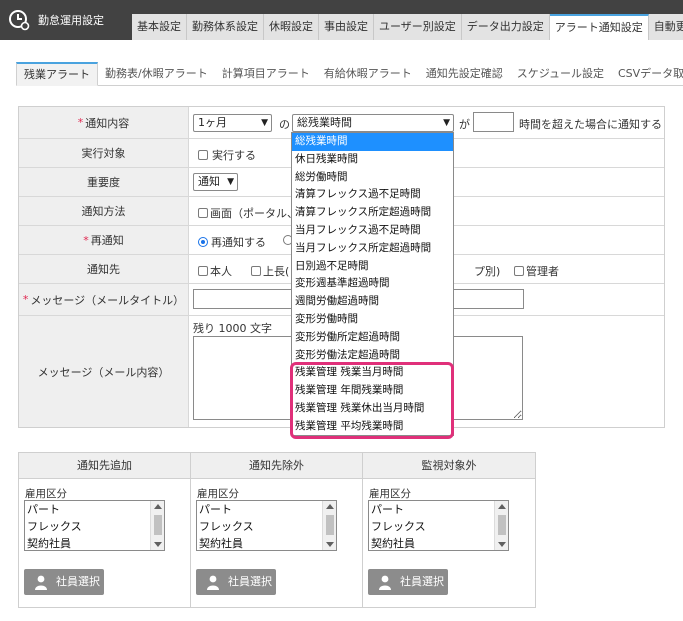 This screenshot has width=683, height=621. What do you see at coordinates (159, 27) in the screenshot?
I see `main-tab-basic: 基本設定` at bounding box center [159, 27].